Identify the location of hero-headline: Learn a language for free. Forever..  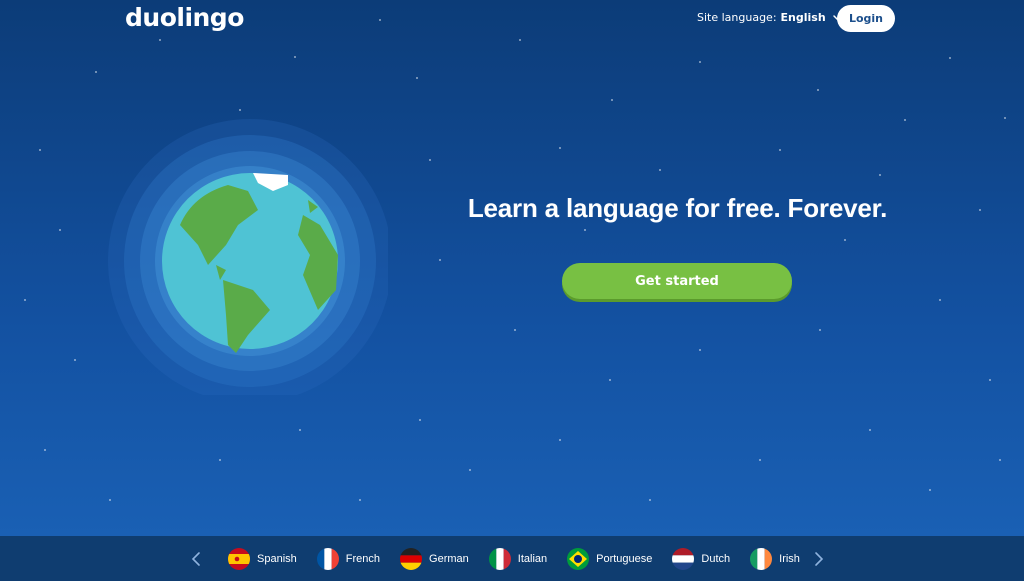
(677, 208).